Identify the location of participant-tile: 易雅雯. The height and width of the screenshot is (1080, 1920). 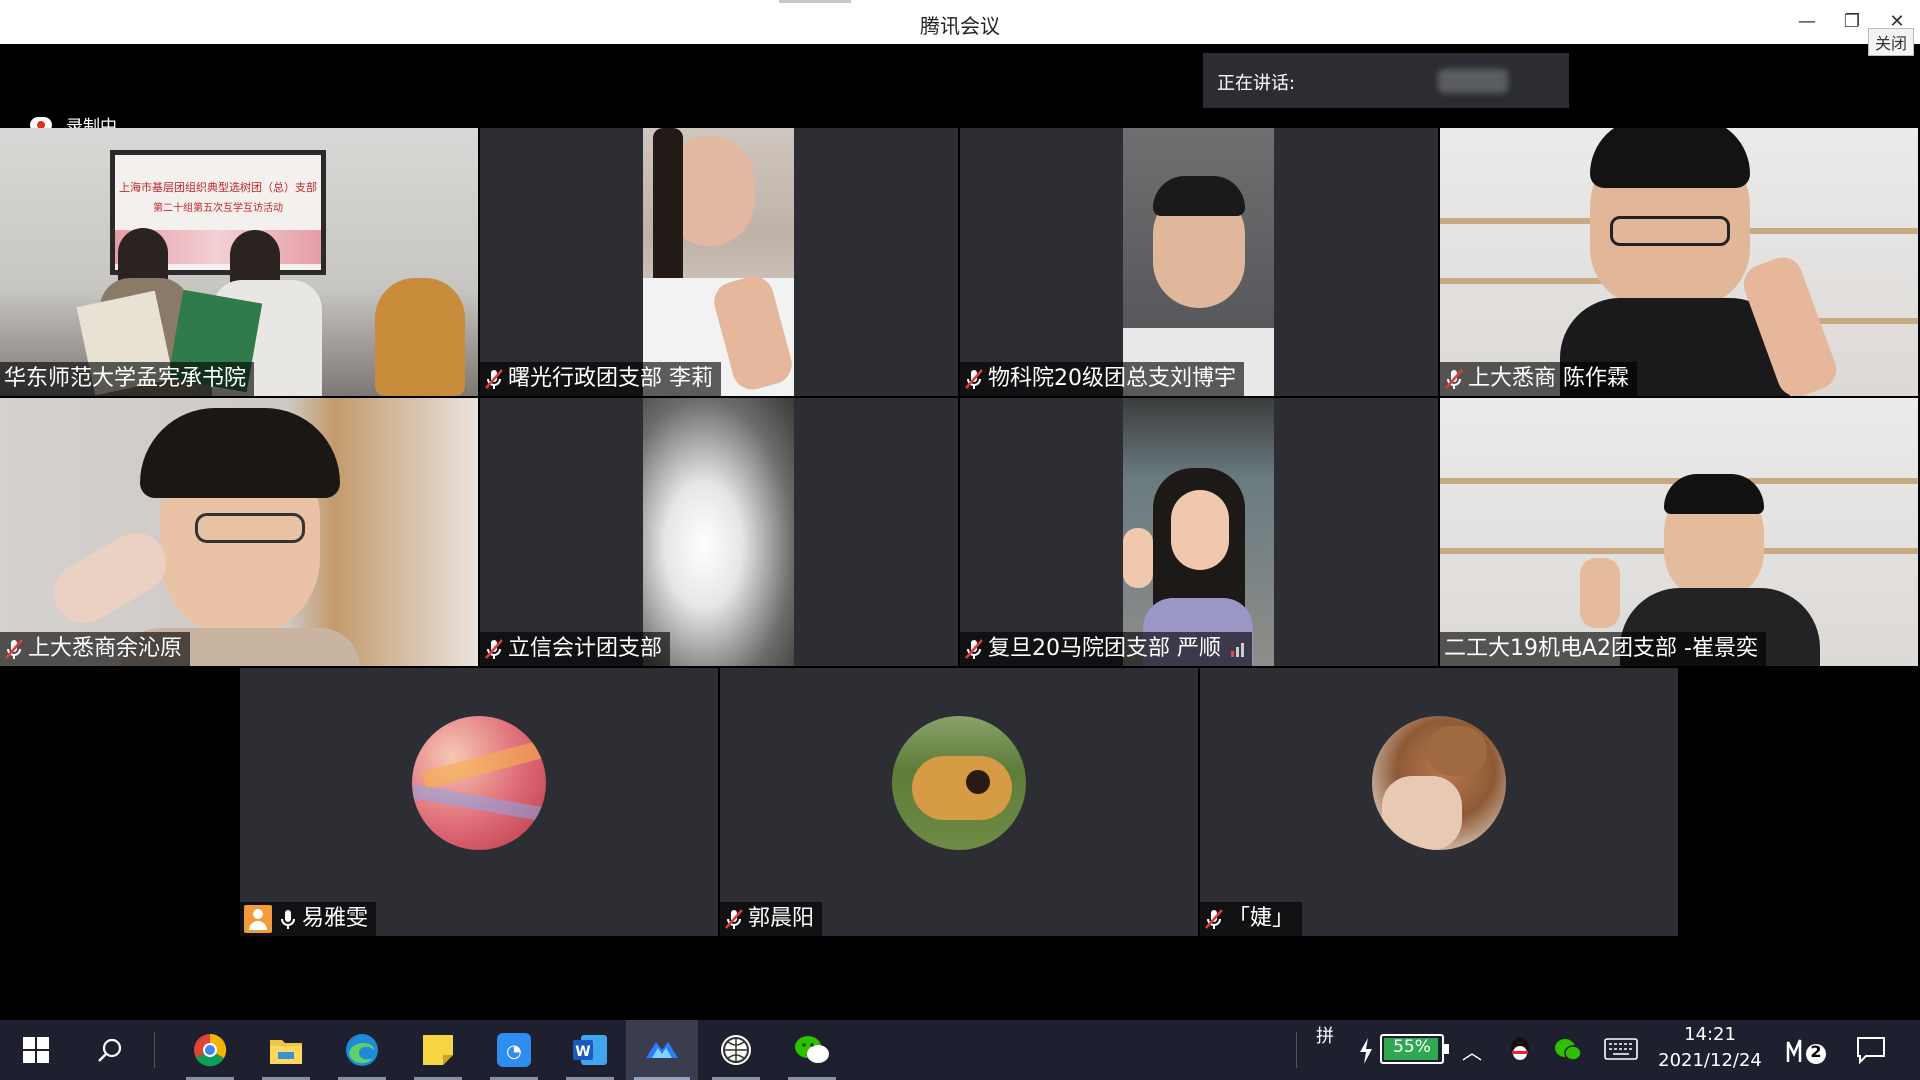
(479, 802).